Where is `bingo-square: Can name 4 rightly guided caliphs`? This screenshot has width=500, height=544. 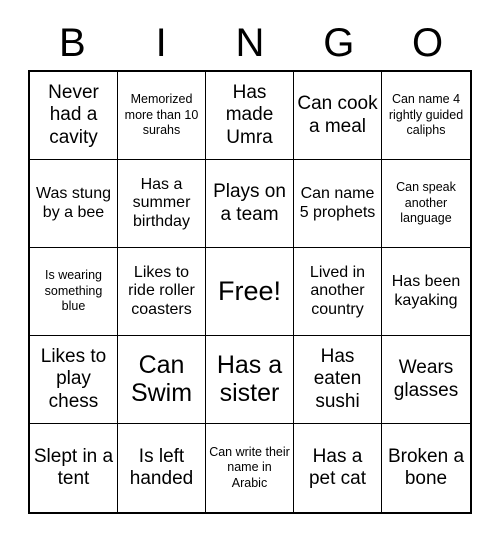 bingo-square: Can name 4 rightly guided caliphs is located at coordinates (426, 116).